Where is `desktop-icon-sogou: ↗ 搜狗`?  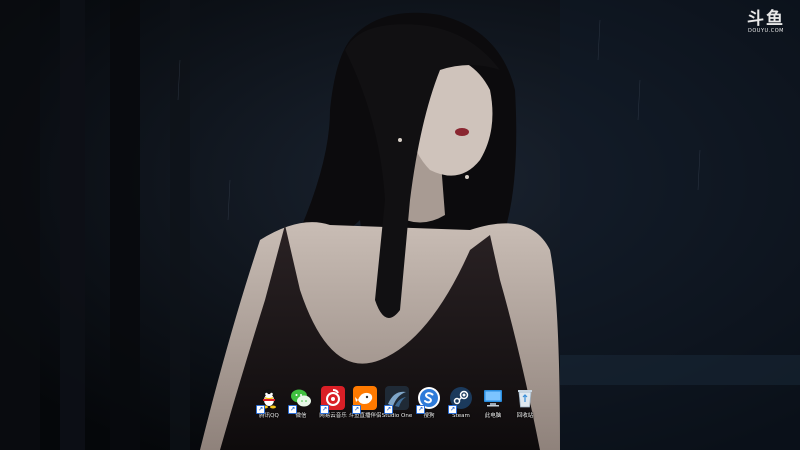 desktop-icon-sogou: ↗ 搜狗 is located at coordinates (429, 406).